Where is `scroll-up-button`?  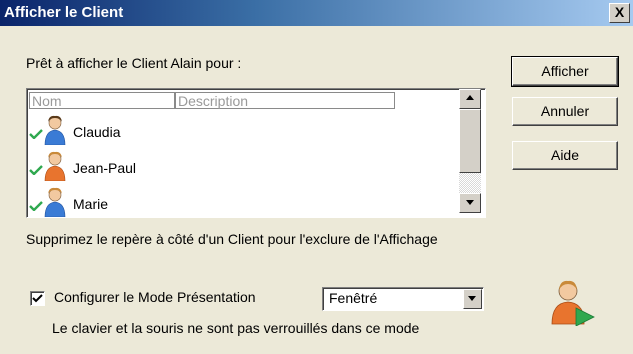
scroll-up-button is located at coordinates (470, 99).